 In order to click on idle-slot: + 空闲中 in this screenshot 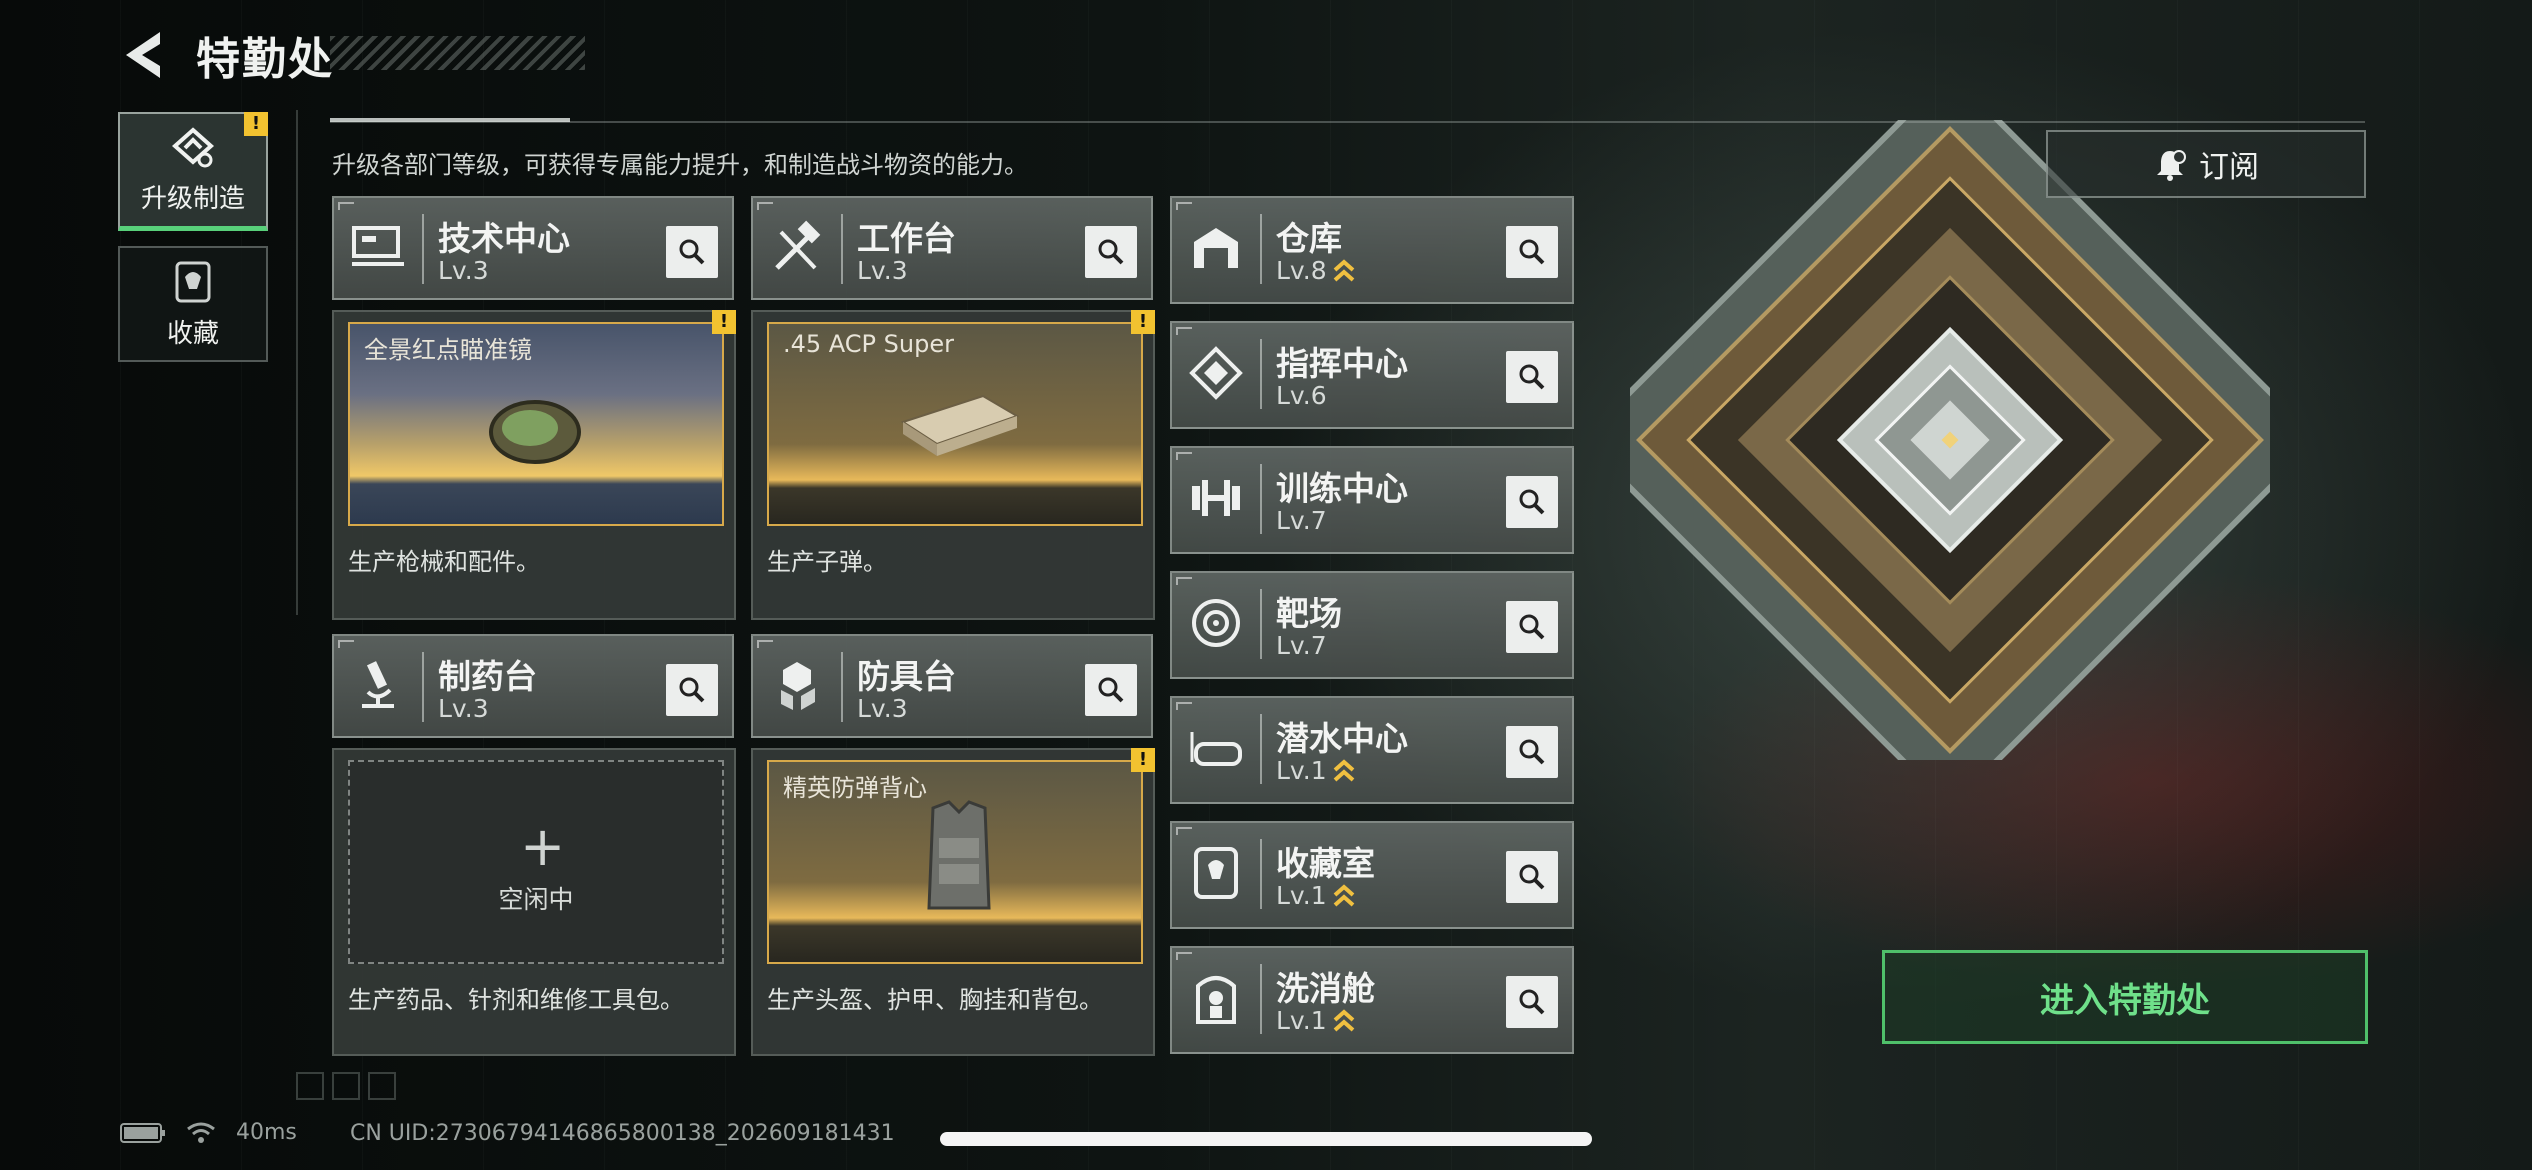, I will do `click(536, 862)`.